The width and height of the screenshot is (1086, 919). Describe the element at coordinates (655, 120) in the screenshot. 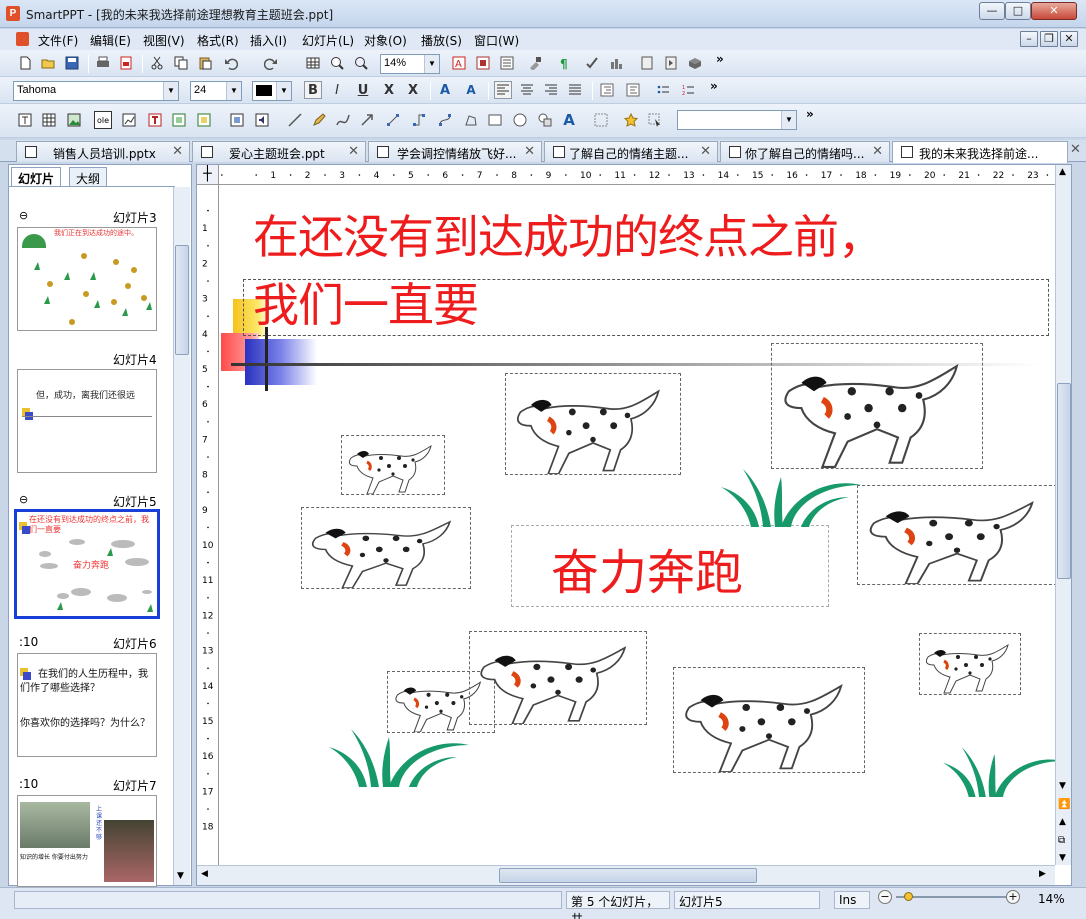

I see `select-objects-icon` at that location.